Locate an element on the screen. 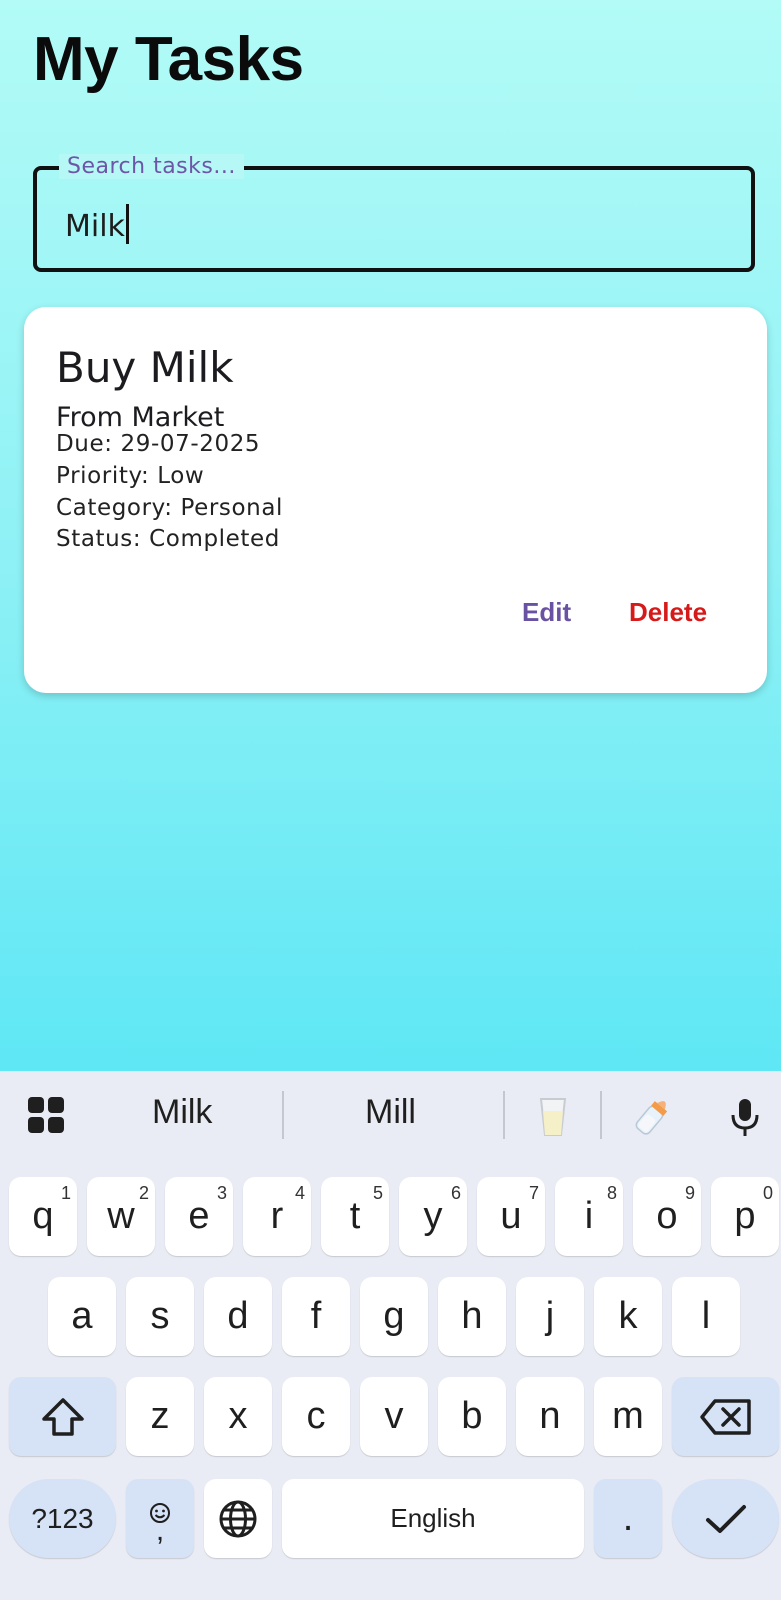  task-priority: Priority: Low is located at coordinates (130, 476).